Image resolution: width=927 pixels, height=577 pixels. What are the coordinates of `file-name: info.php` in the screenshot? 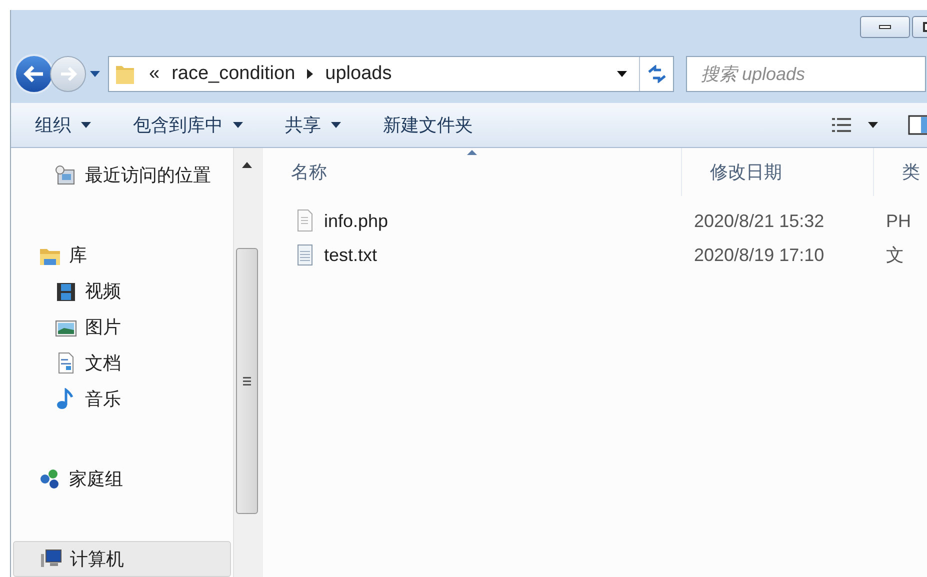 It's located at (356, 221).